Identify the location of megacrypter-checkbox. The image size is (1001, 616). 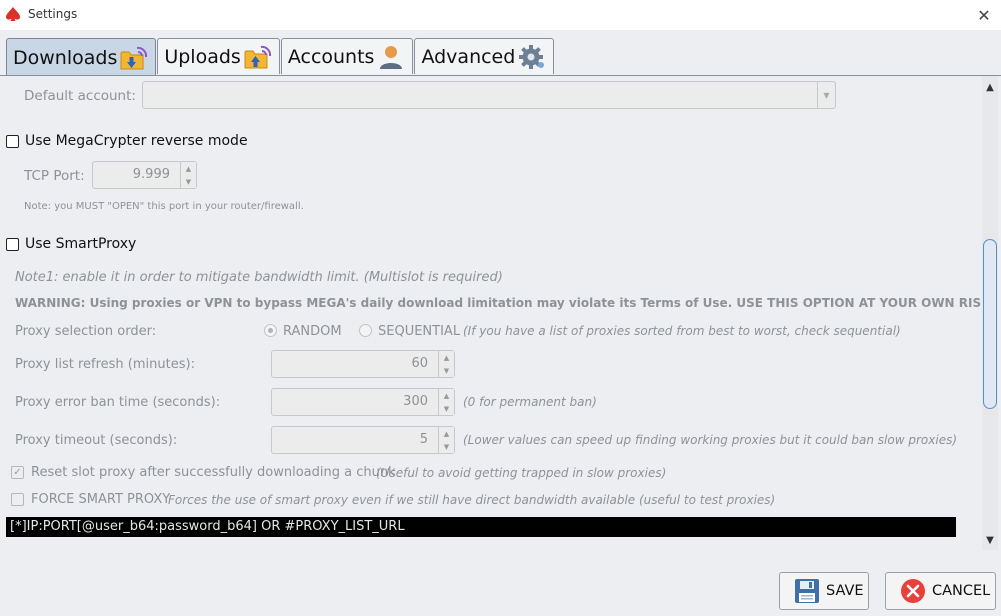
(12, 141).